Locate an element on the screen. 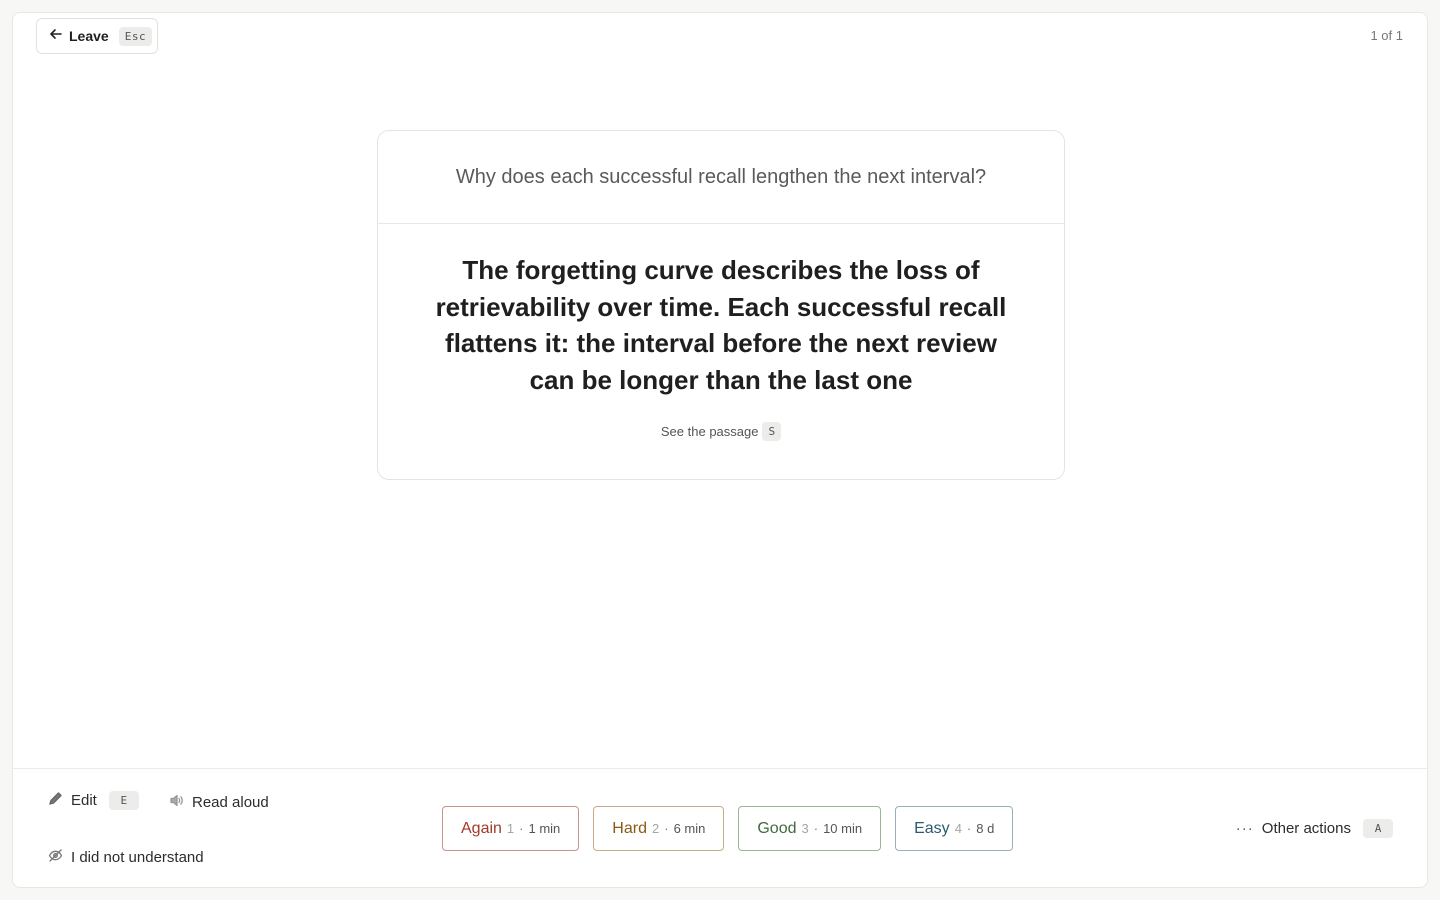  see-passage-label: See the passage is located at coordinates (710, 431).